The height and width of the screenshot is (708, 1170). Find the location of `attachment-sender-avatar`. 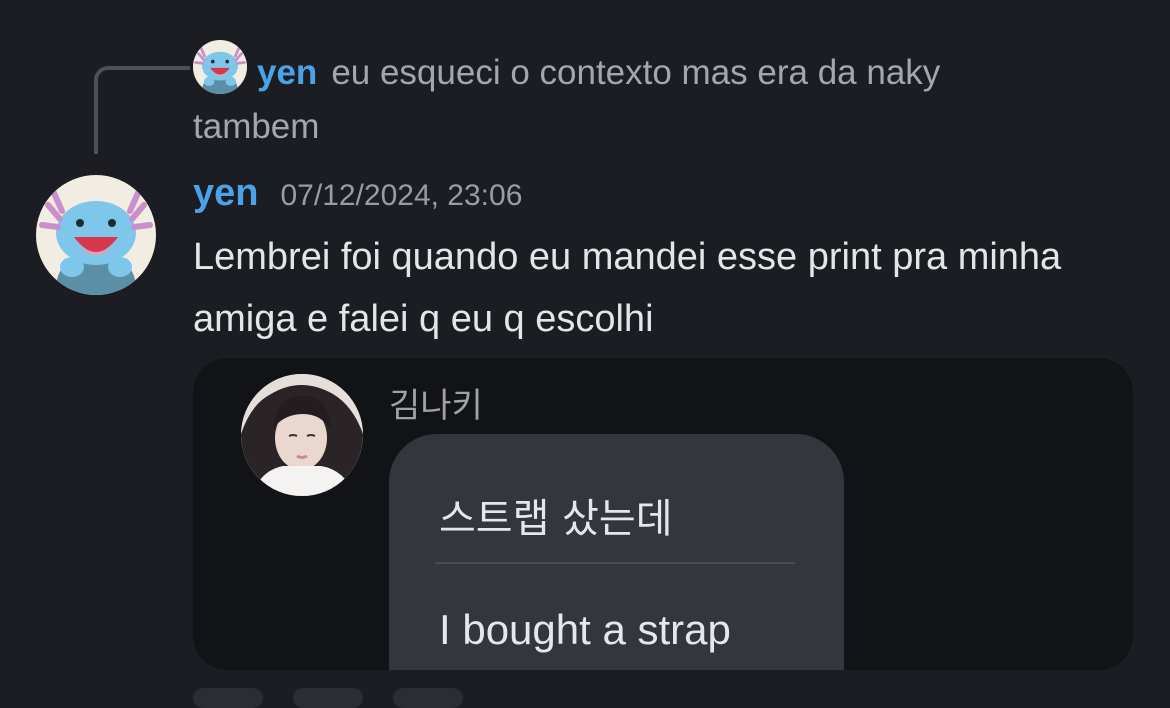

attachment-sender-avatar is located at coordinates (302, 435).